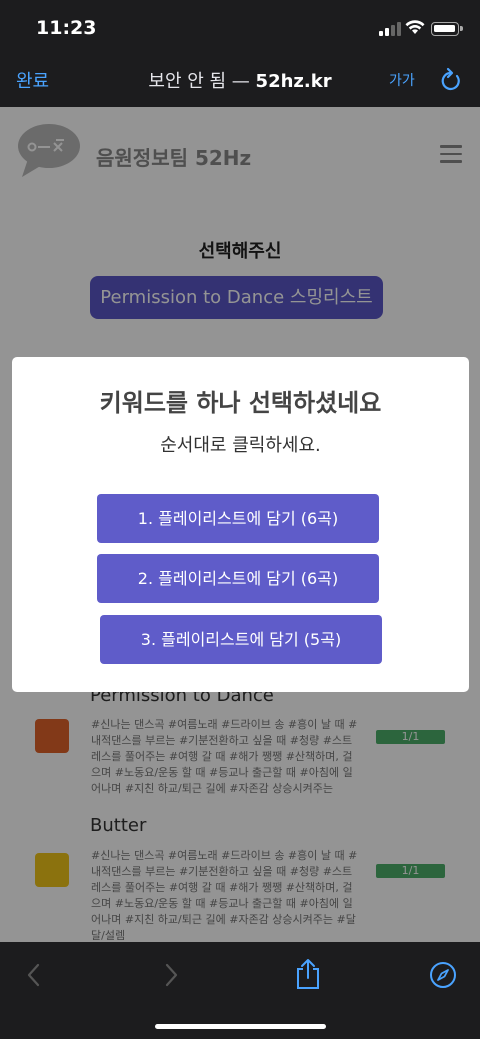  Describe the element at coordinates (238, 518) in the screenshot. I see `add-to-playlist-button-1: 1. 플레이리스트에 담기 (6곡)` at that location.